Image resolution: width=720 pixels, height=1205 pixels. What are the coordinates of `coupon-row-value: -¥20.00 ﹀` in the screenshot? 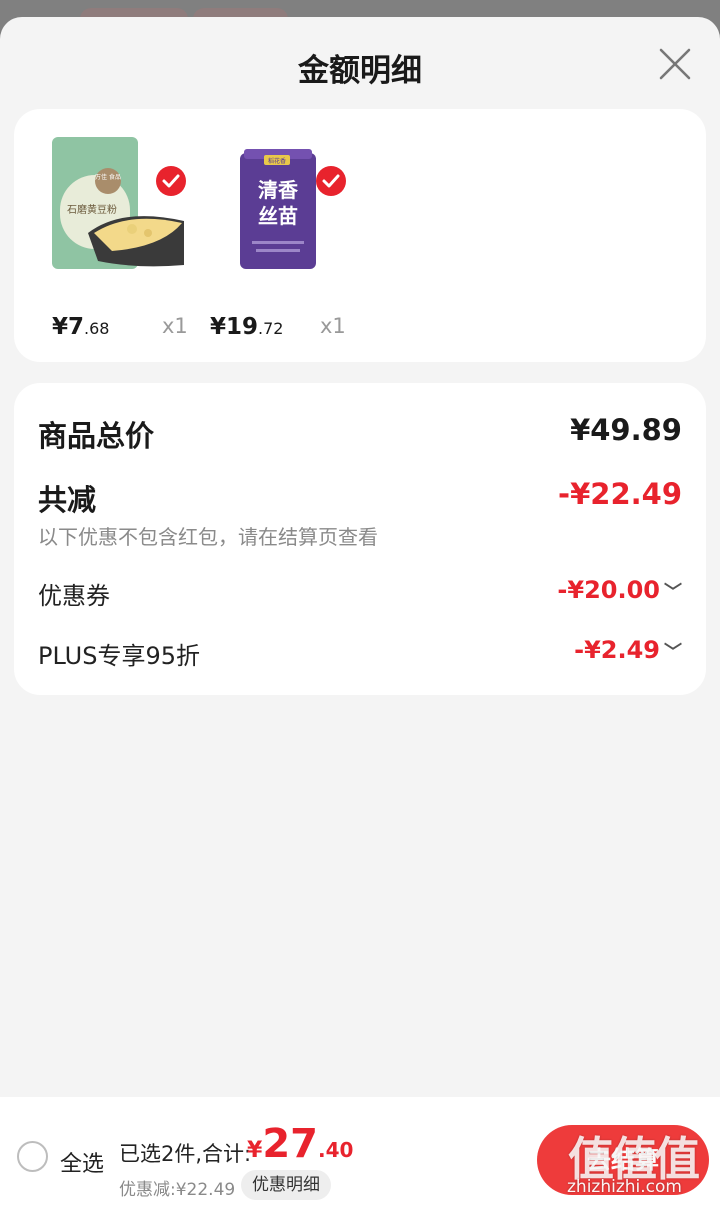 It's located at (619, 590).